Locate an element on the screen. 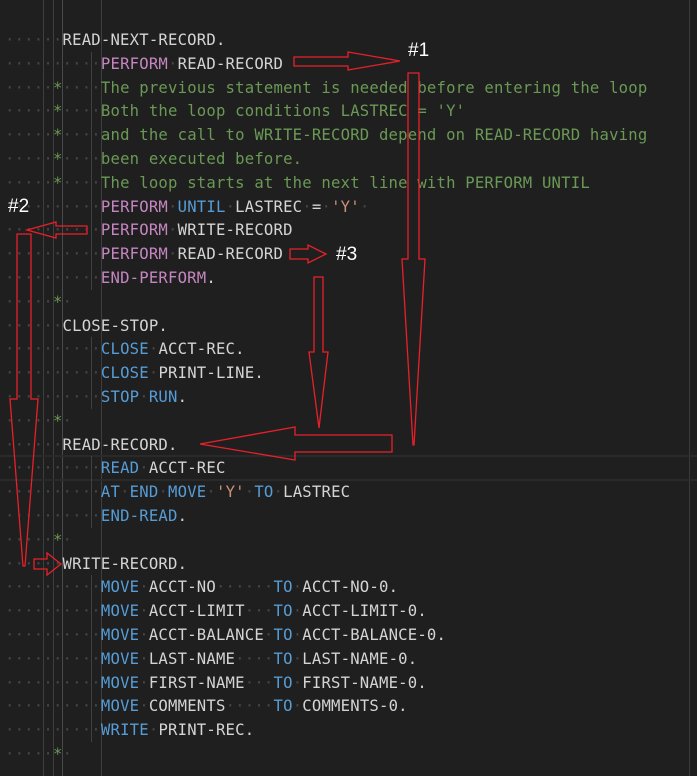 The width and height of the screenshot is (697, 776). code-line: ······CLOSE-STOP. is located at coordinates (86, 326).